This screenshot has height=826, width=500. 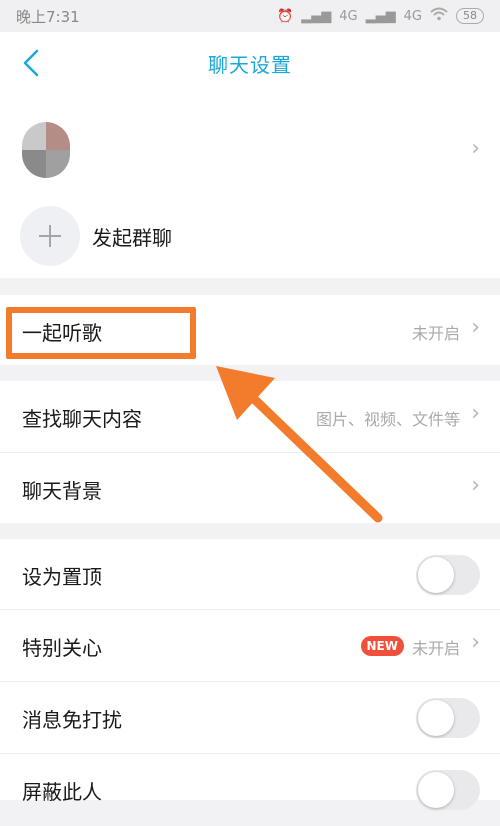 I want to click on highlight-box, so click(x=101, y=333).